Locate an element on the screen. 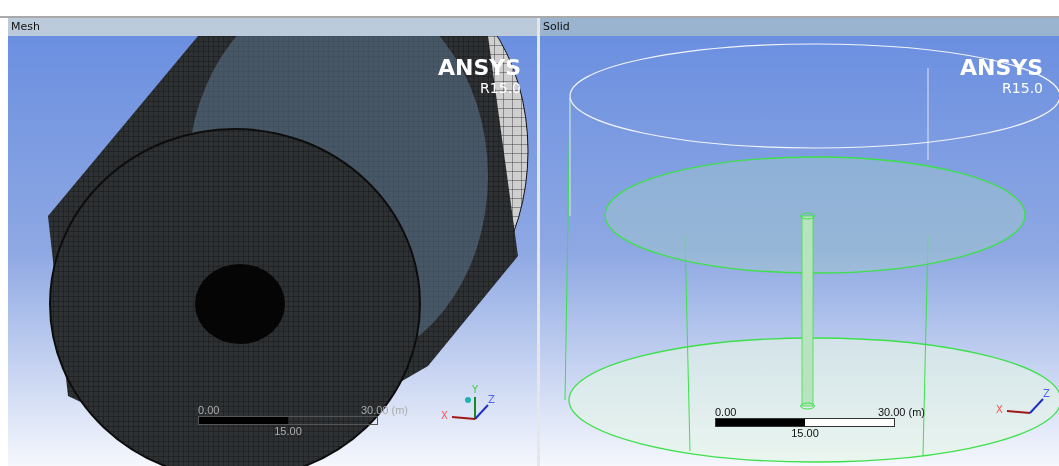 The image size is (1059, 466). viewport-title: Mesh is located at coordinates (272, 27).